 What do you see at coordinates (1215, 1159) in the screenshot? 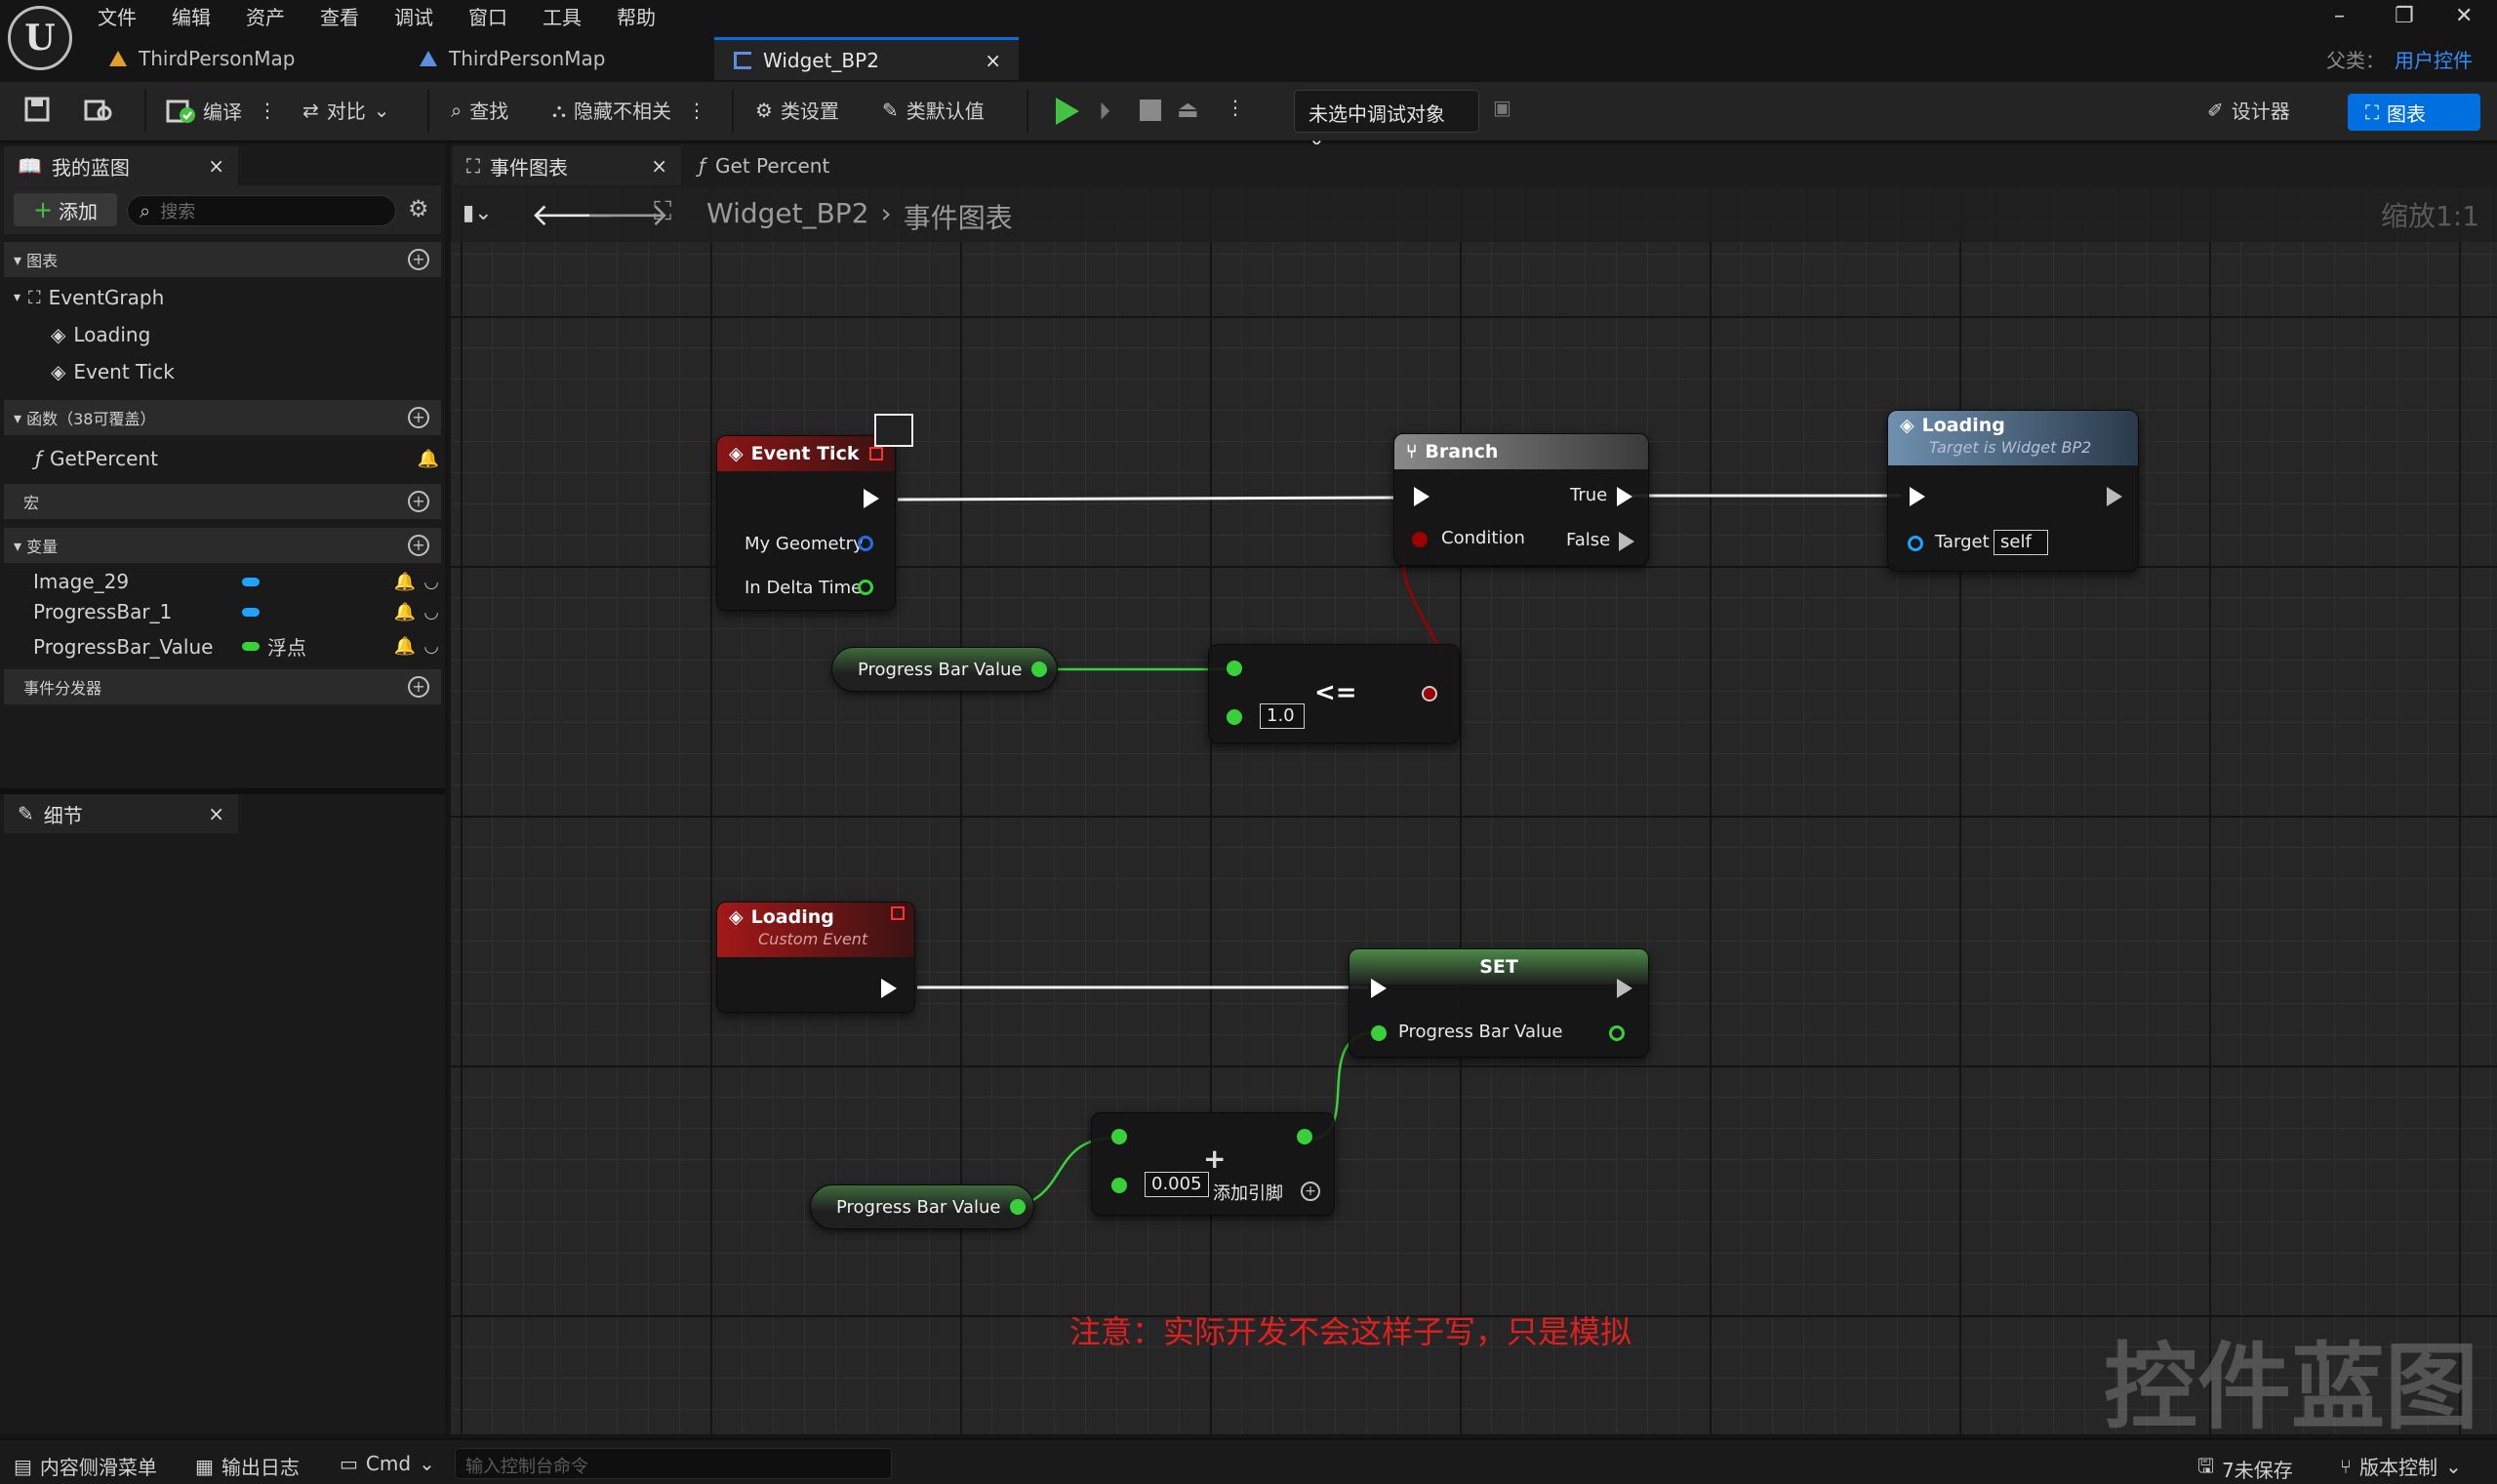
I see `operator-label: +` at bounding box center [1215, 1159].